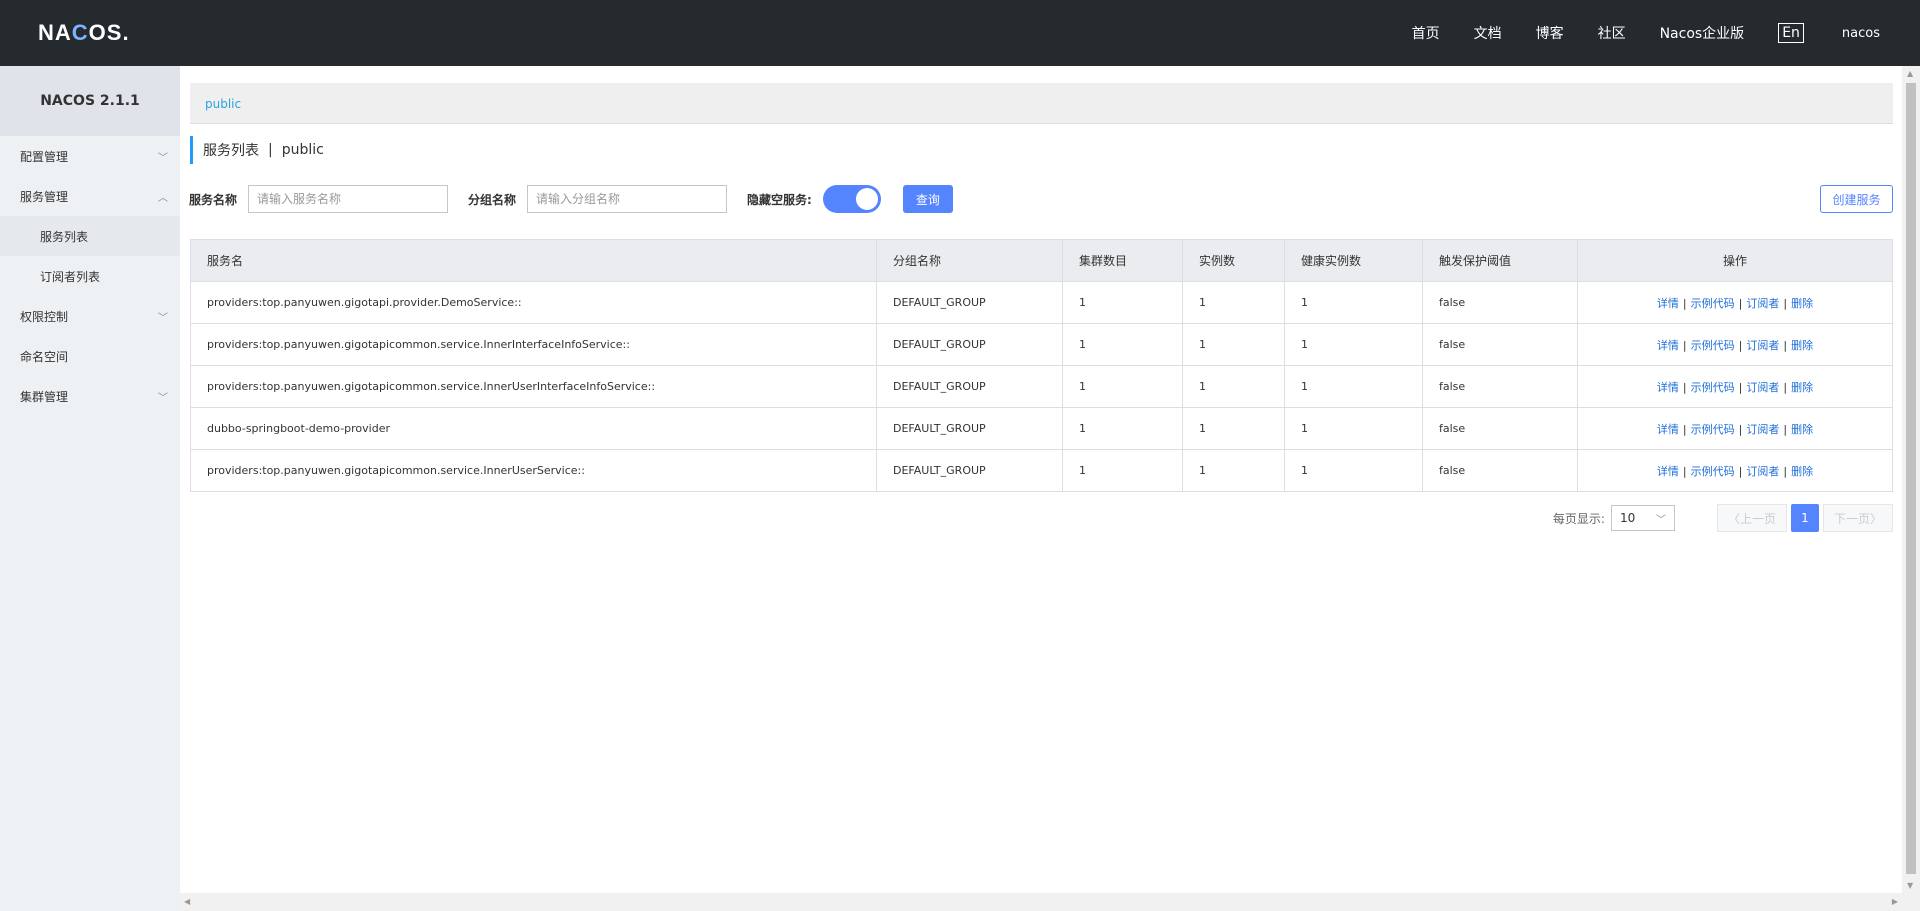  Describe the element at coordinates (44, 196) in the screenshot. I see `sidebar-item-label: 服务管理` at that location.